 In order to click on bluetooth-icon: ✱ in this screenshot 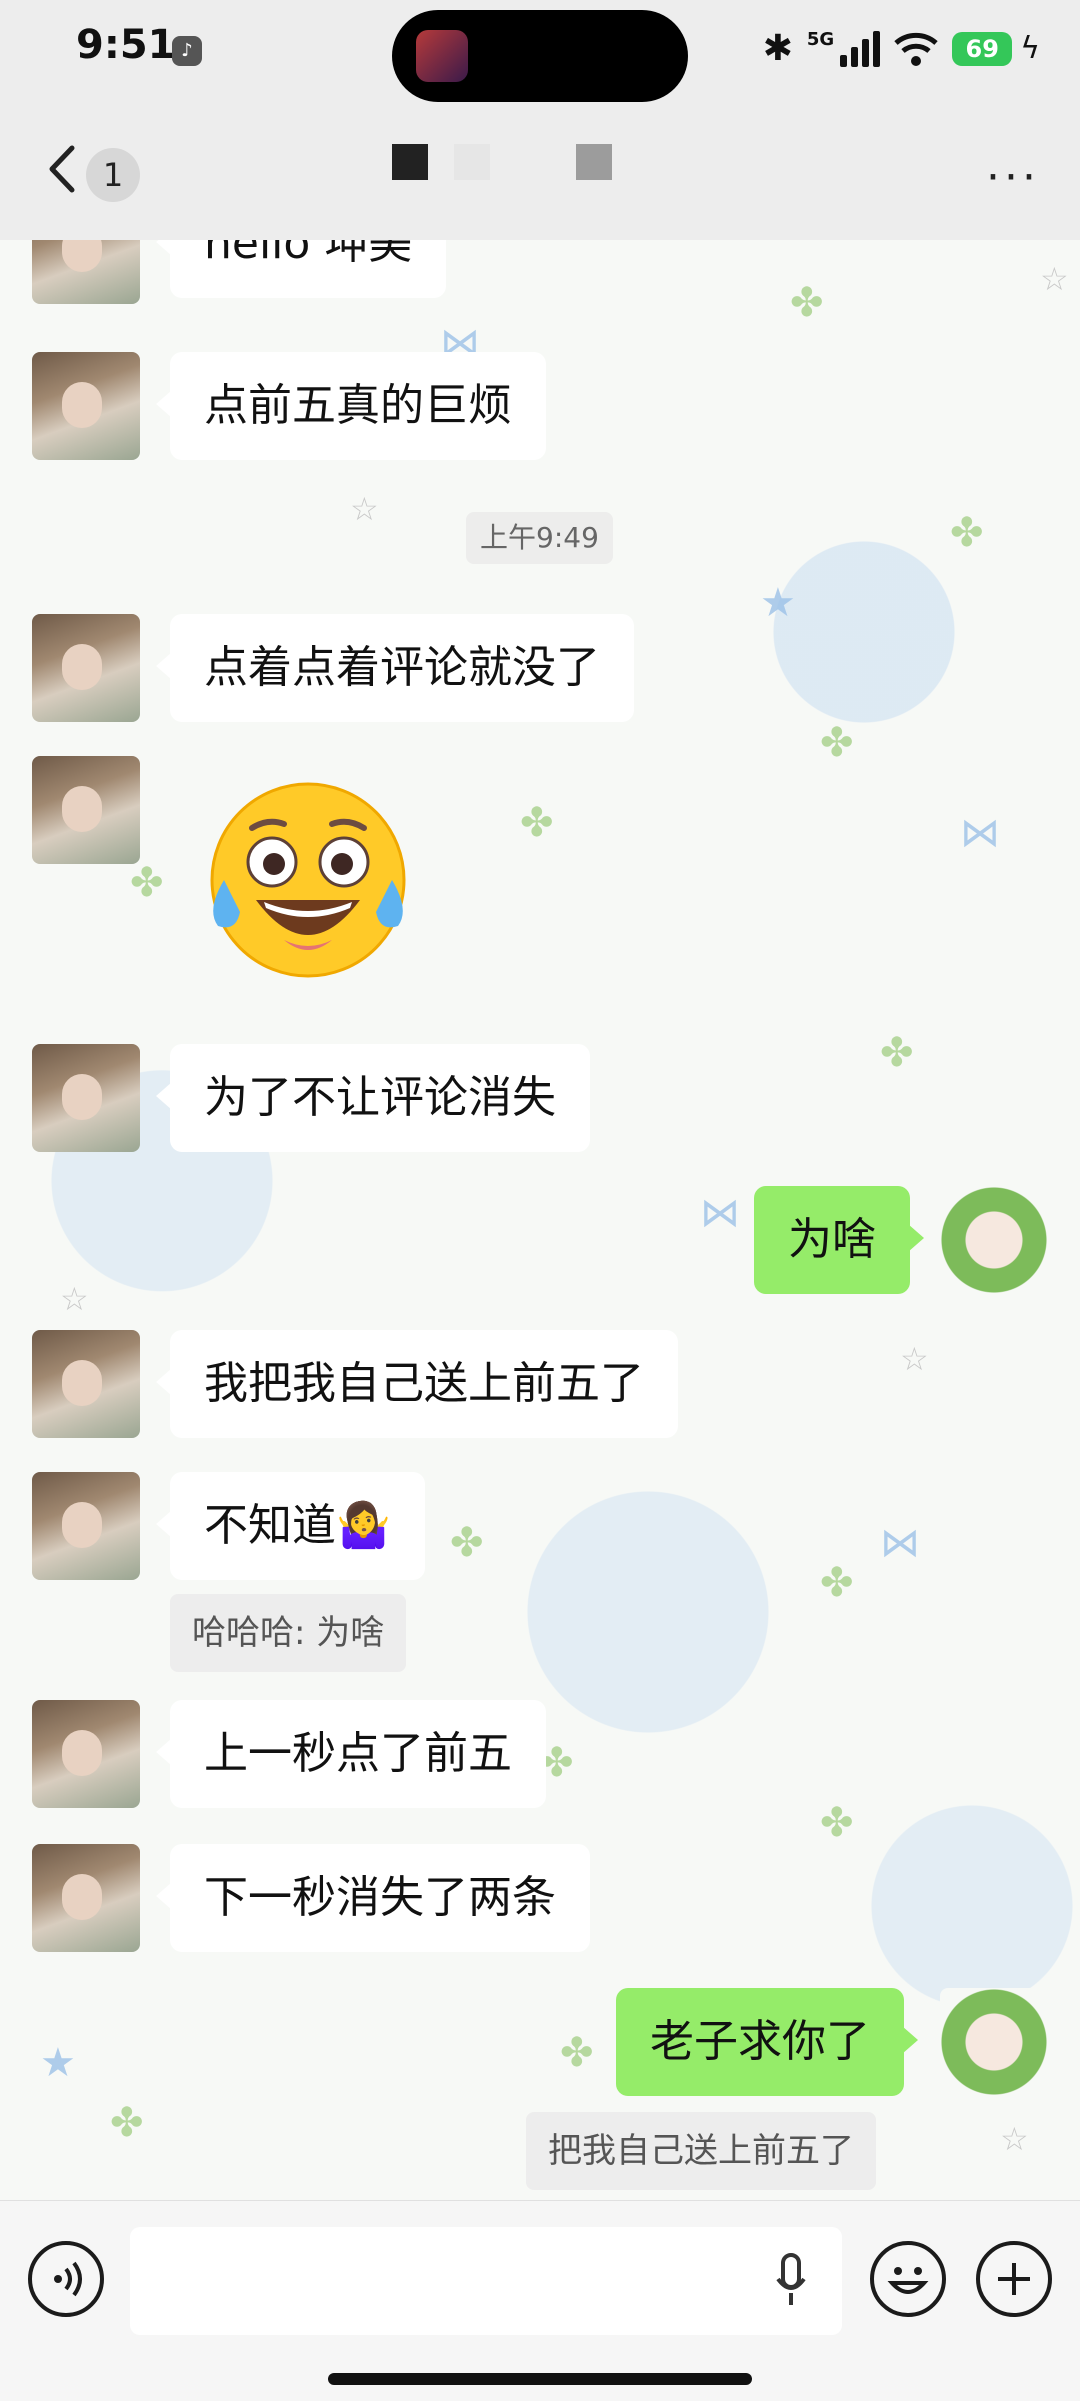, I will do `click(777, 48)`.